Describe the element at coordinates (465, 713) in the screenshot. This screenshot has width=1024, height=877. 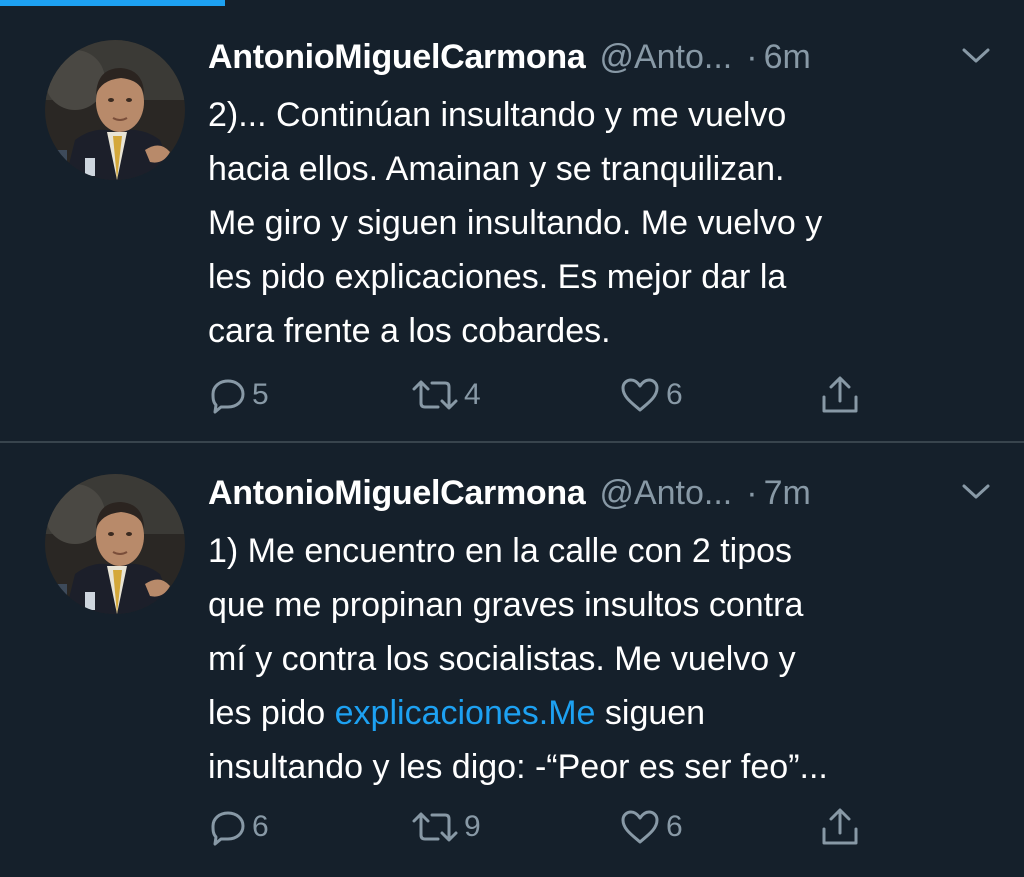
I see `tweet-link: explicaciones.Me` at that location.